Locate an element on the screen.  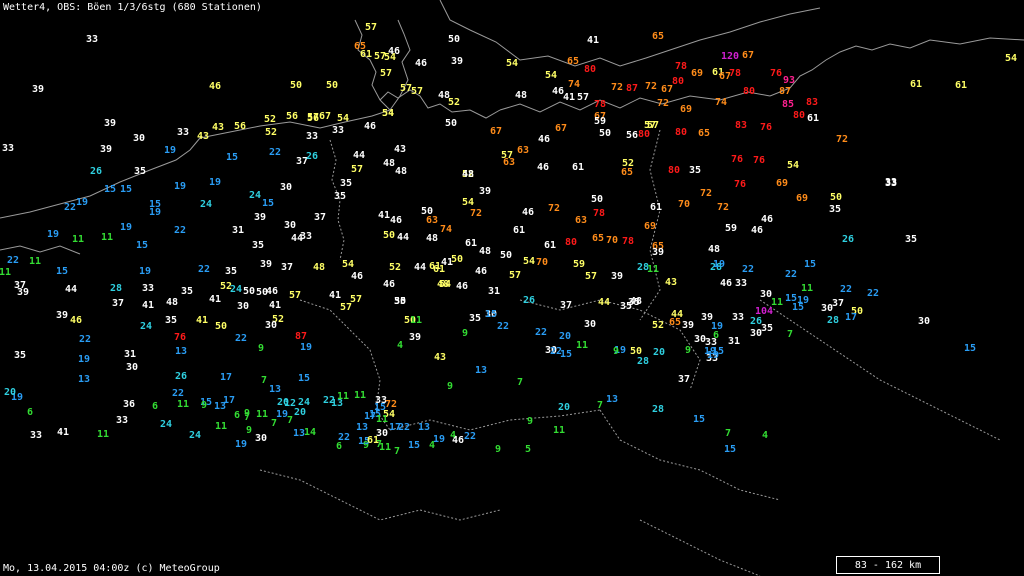
station-gust-value: 67 is located at coordinates (748, 55).